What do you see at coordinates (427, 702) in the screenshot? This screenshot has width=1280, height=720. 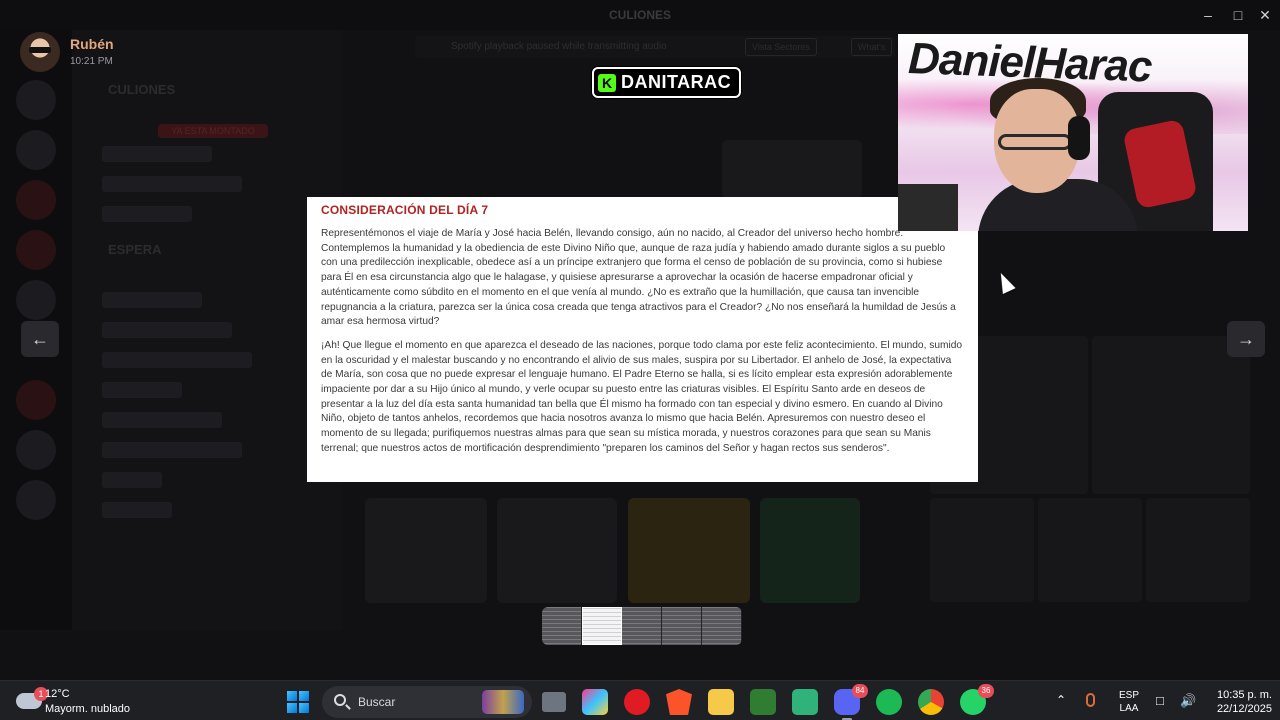 I see `taskbar-search: Buscar` at bounding box center [427, 702].